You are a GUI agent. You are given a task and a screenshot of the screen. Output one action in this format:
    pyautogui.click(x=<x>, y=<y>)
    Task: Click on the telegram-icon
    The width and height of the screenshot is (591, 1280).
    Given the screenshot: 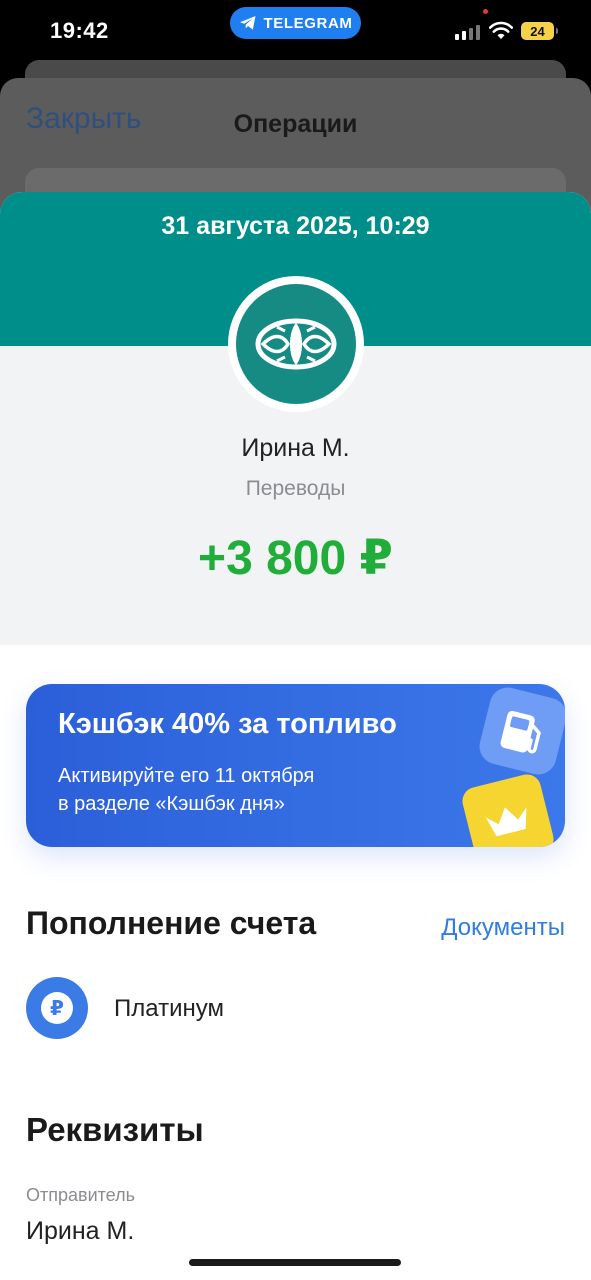 What is the action you would take?
    pyautogui.click(x=247, y=23)
    